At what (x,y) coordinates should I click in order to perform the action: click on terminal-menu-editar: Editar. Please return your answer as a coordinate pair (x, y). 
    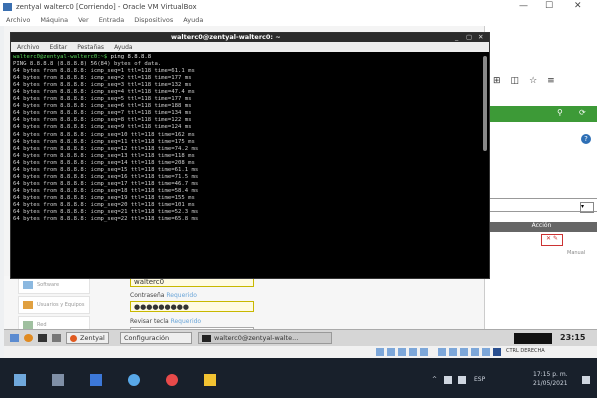
    Looking at the image, I should click on (58, 47).